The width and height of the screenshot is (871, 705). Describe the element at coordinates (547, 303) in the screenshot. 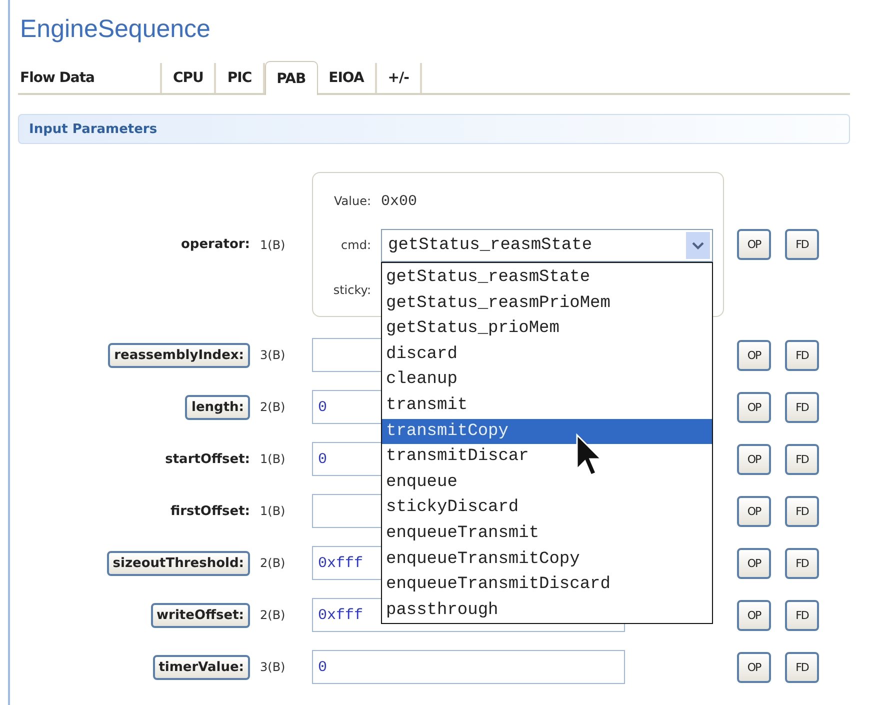

I see `dropdown-option: getStatus_reasmPrioMem` at that location.